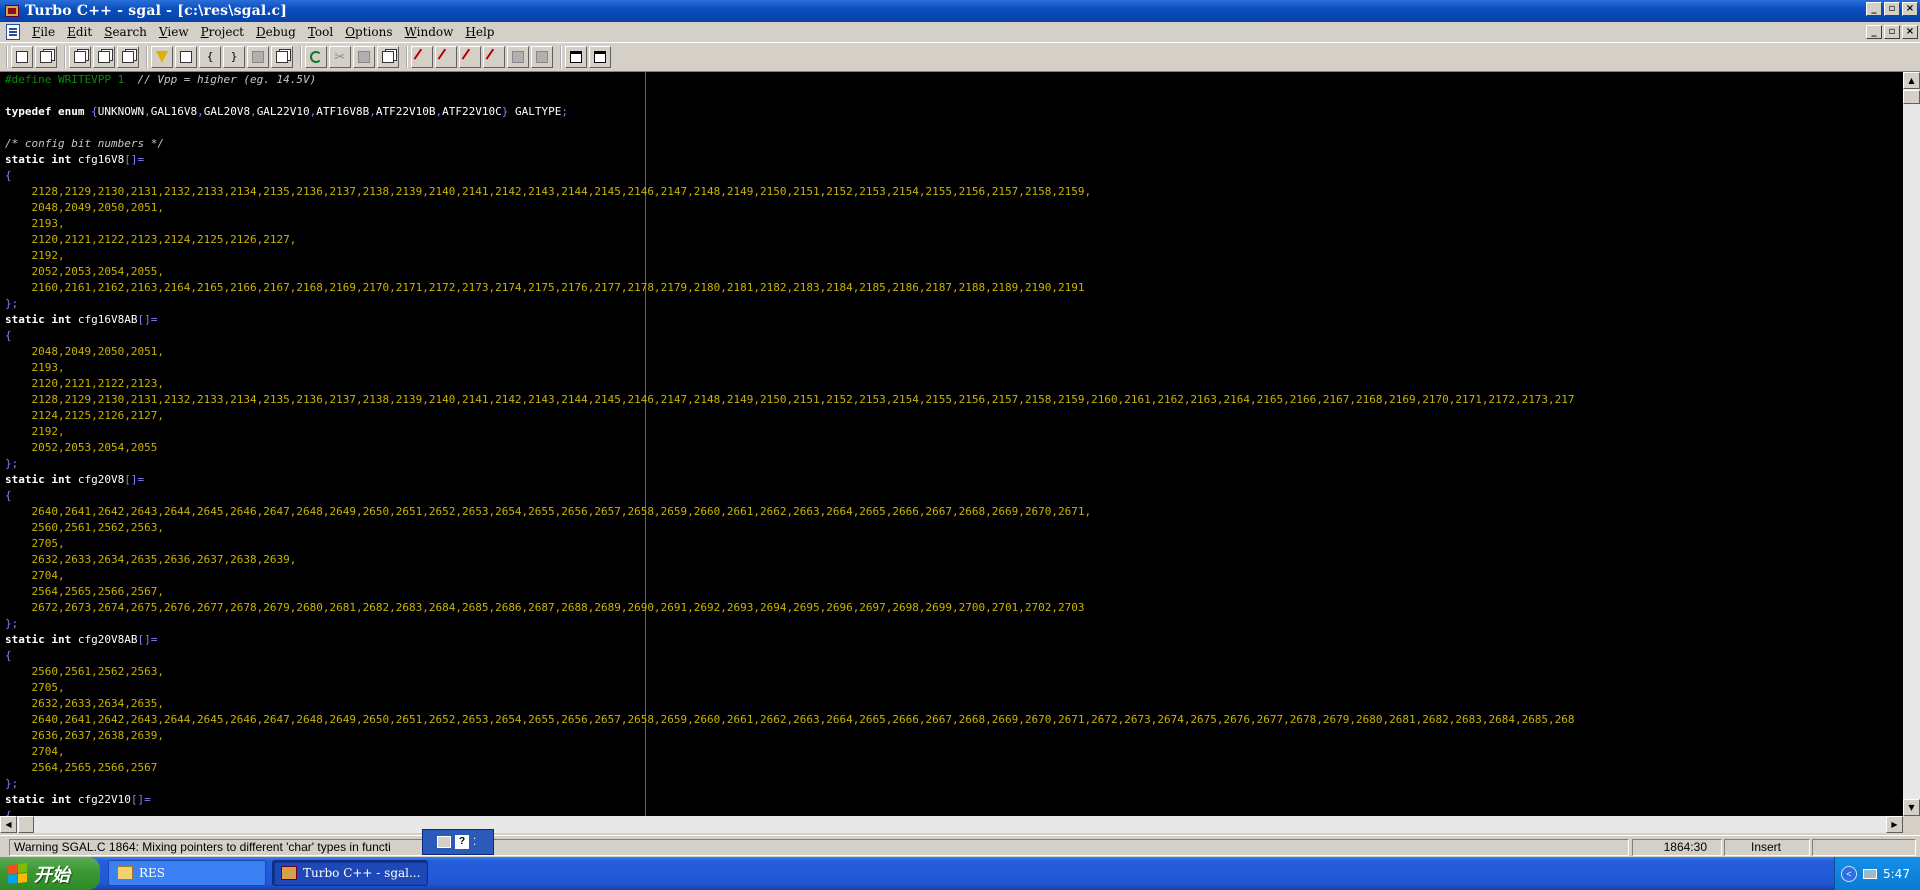 The height and width of the screenshot is (890, 1920). What do you see at coordinates (790, 640) in the screenshot?
I see `code-line: static int cfg20V8AB[]=` at bounding box center [790, 640].